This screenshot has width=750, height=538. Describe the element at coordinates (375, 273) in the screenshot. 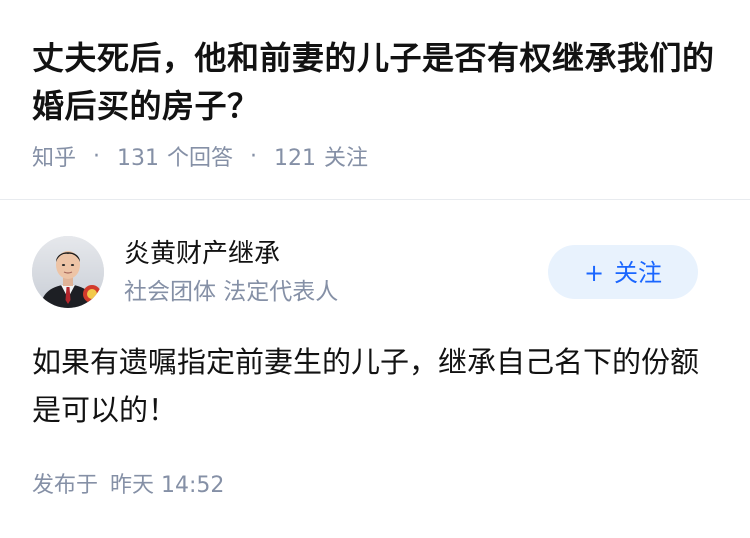

I see `answer-author-row: 炎黄财产继承 社会团体 法定代表人 + 关注` at that location.